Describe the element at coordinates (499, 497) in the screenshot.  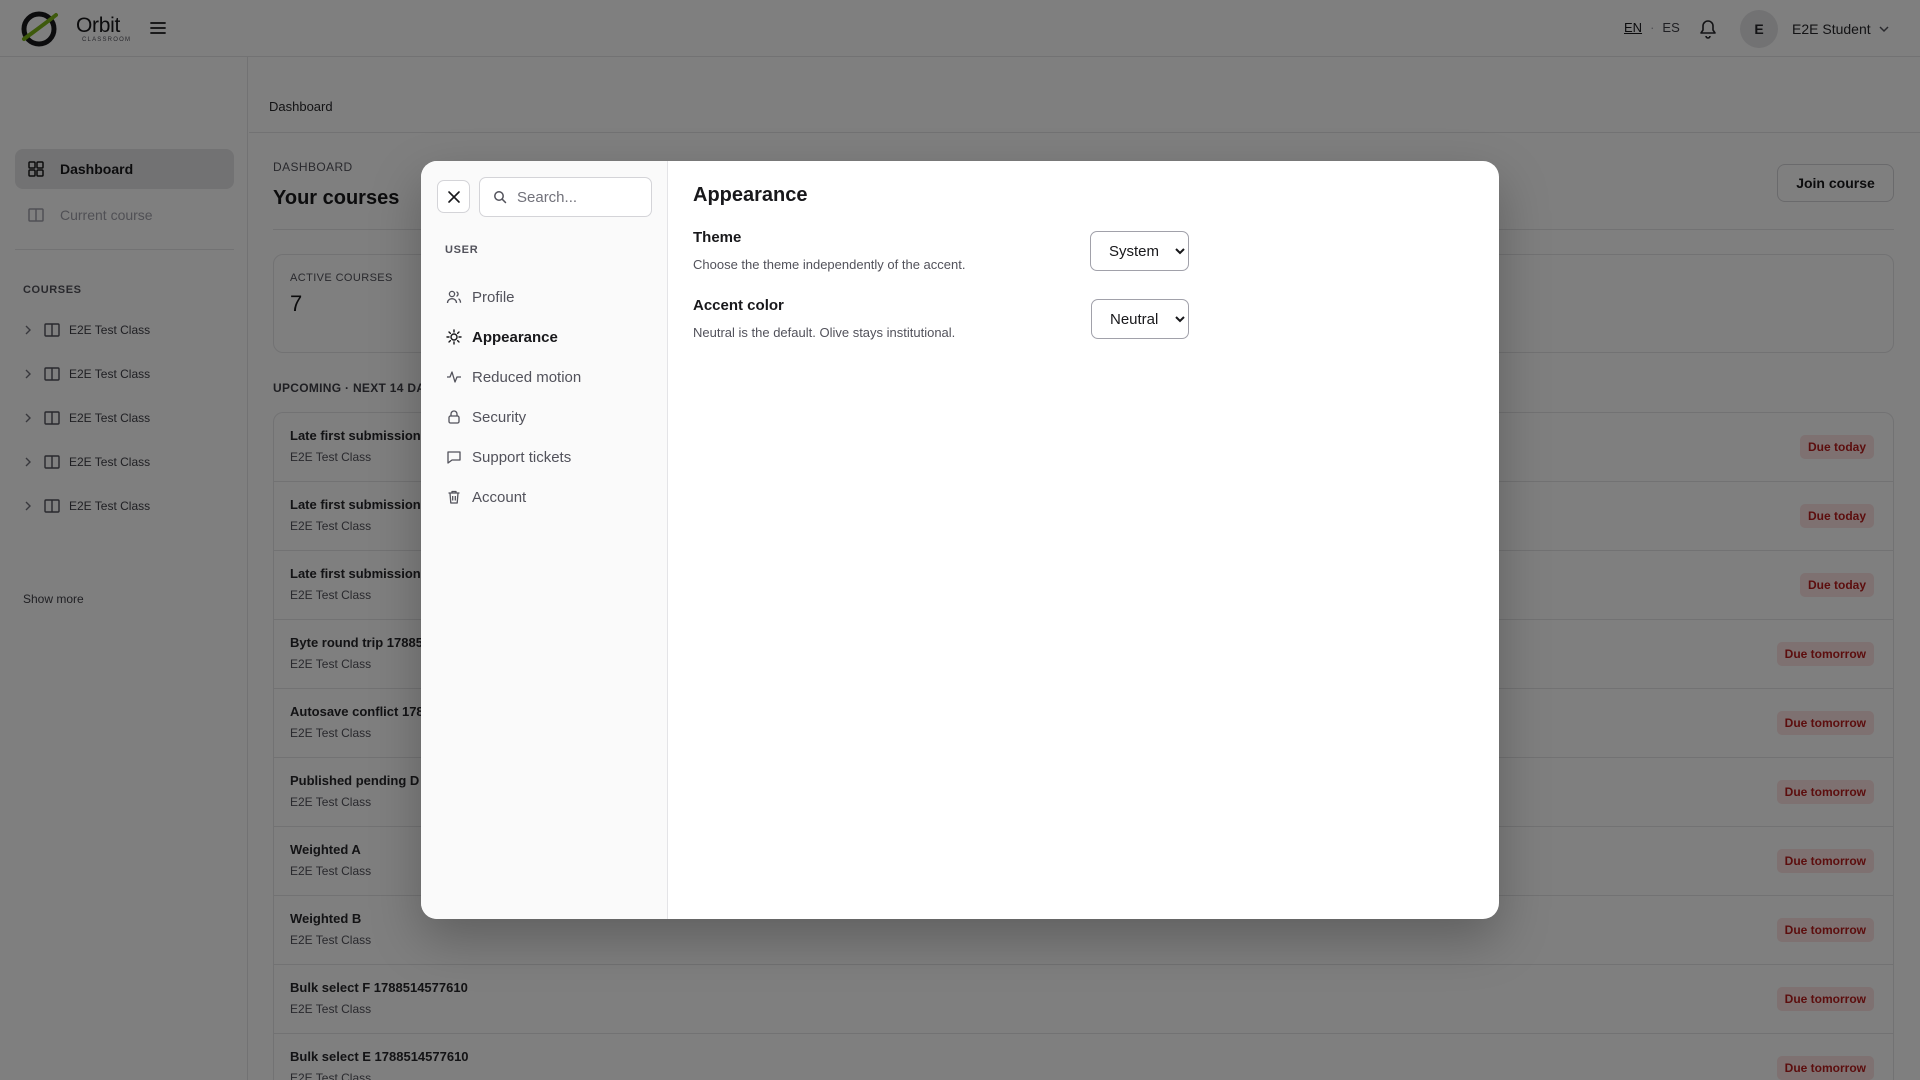
I see `nav-item-label: Account` at that location.